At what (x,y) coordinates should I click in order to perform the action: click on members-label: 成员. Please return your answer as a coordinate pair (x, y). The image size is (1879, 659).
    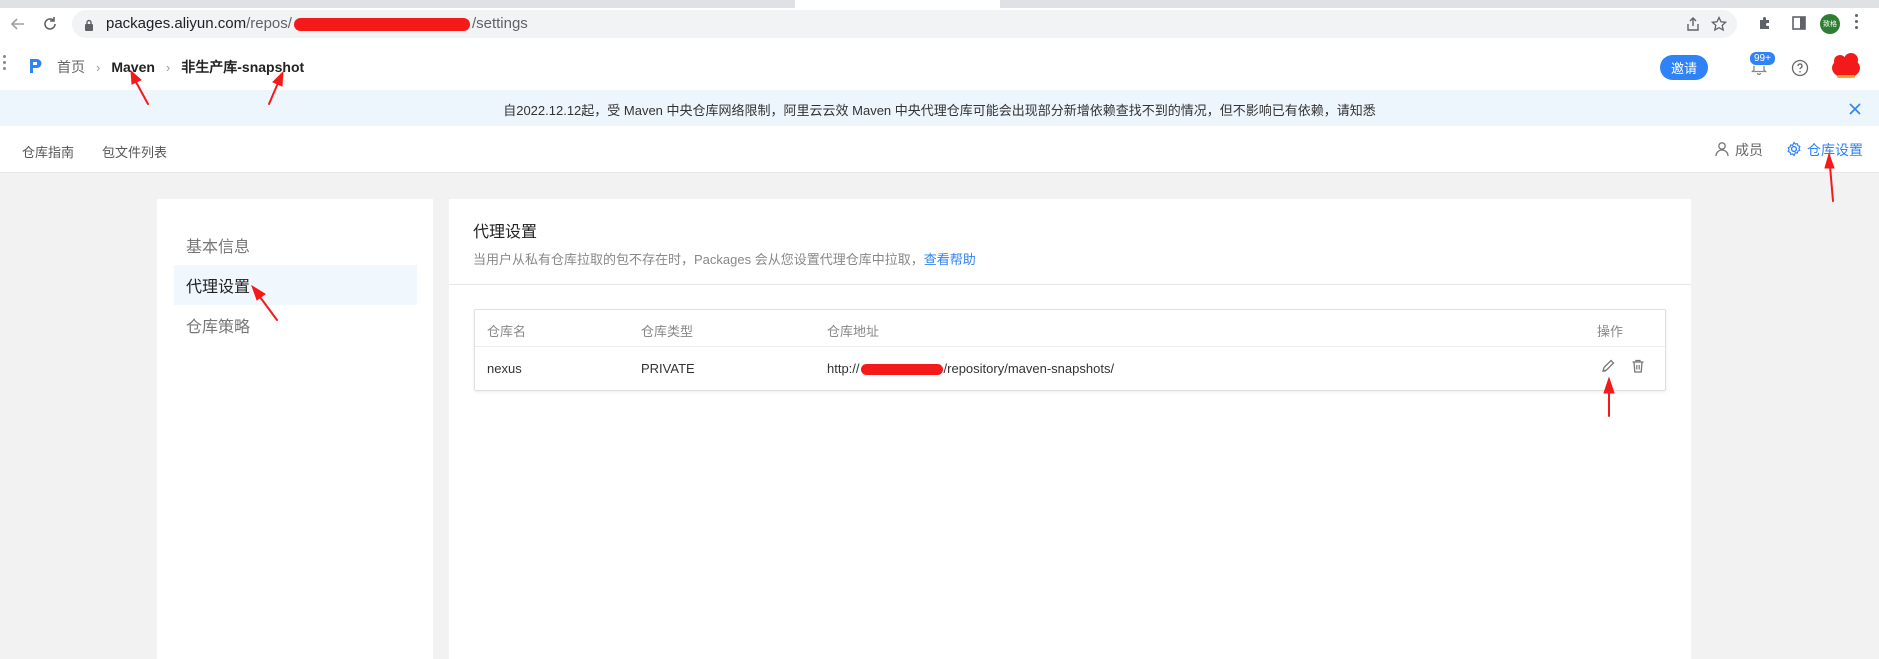
    Looking at the image, I should click on (1749, 150).